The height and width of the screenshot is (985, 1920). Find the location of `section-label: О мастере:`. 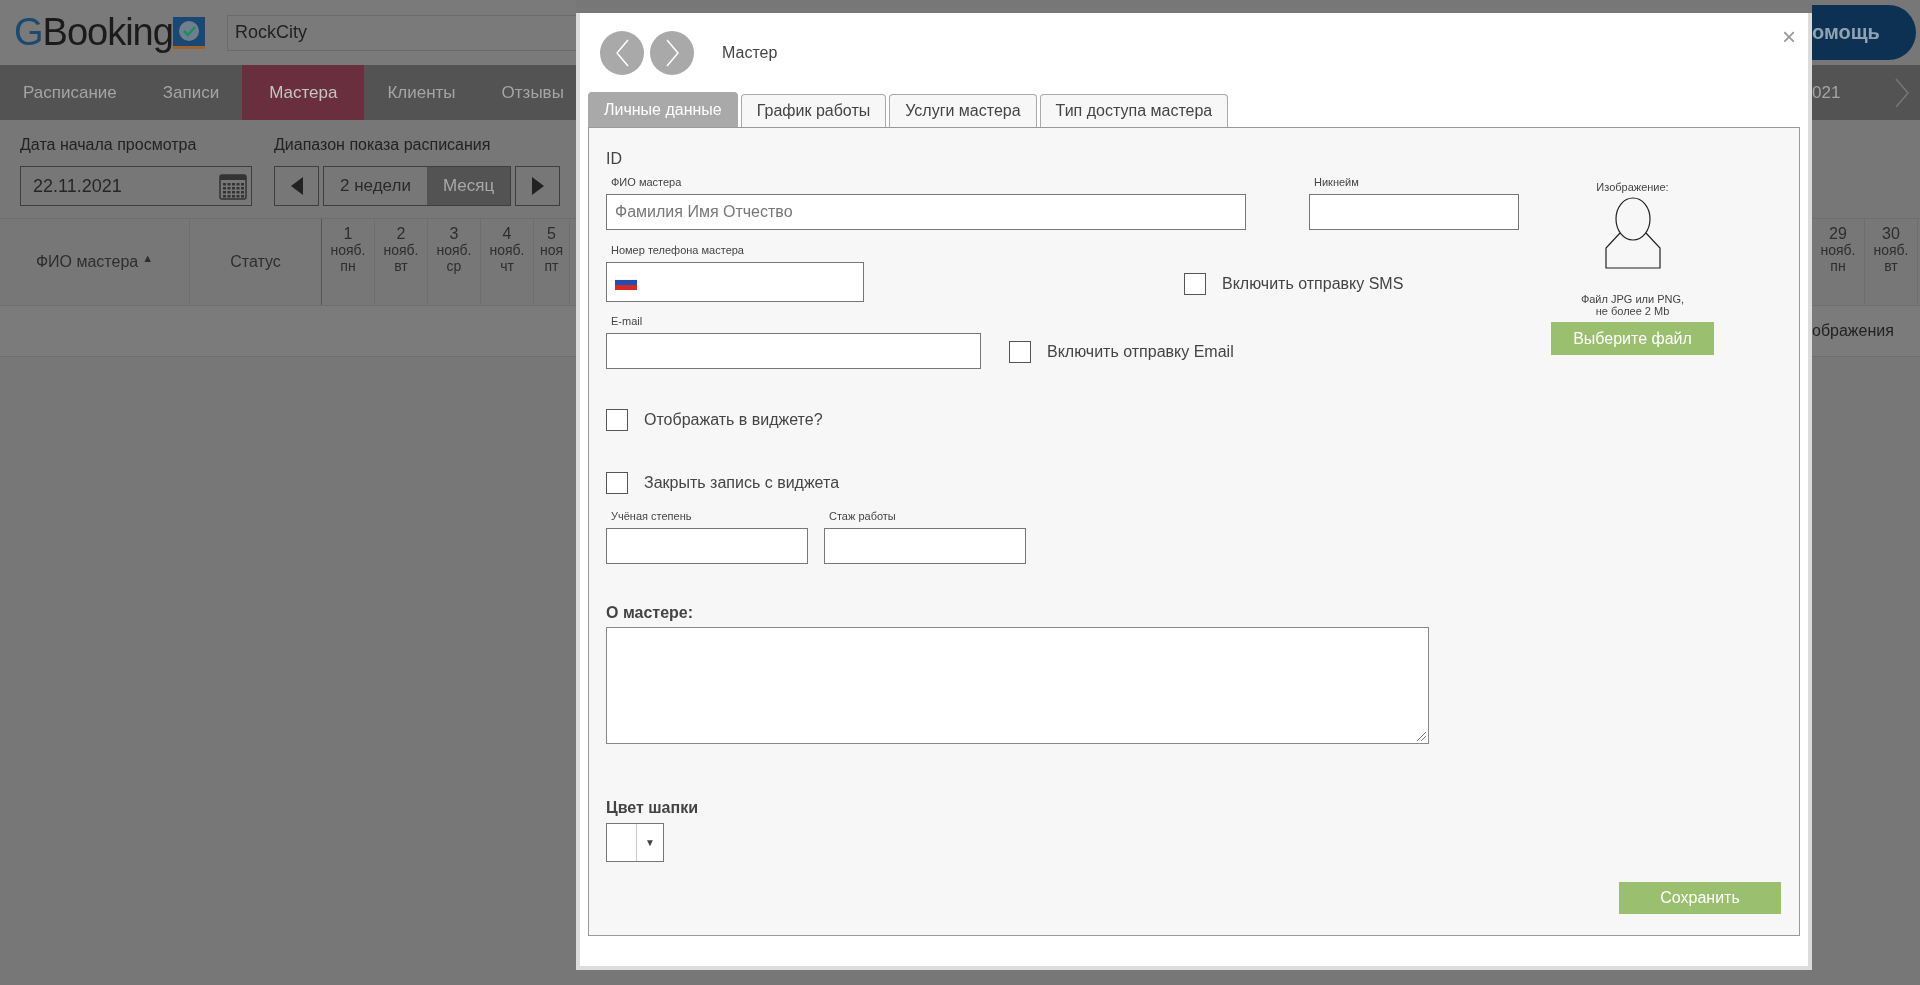

section-label: О мастере: is located at coordinates (650, 613).